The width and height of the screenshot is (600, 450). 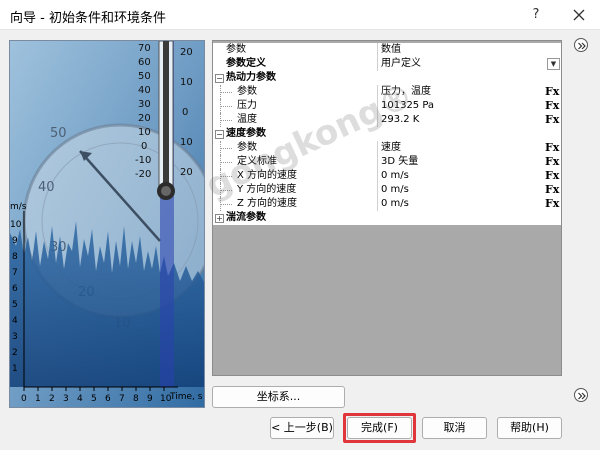 What do you see at coordinates (144, 132) in the screenshot?
I see `thermo-tick: 10` at bounding box center [144, 132].